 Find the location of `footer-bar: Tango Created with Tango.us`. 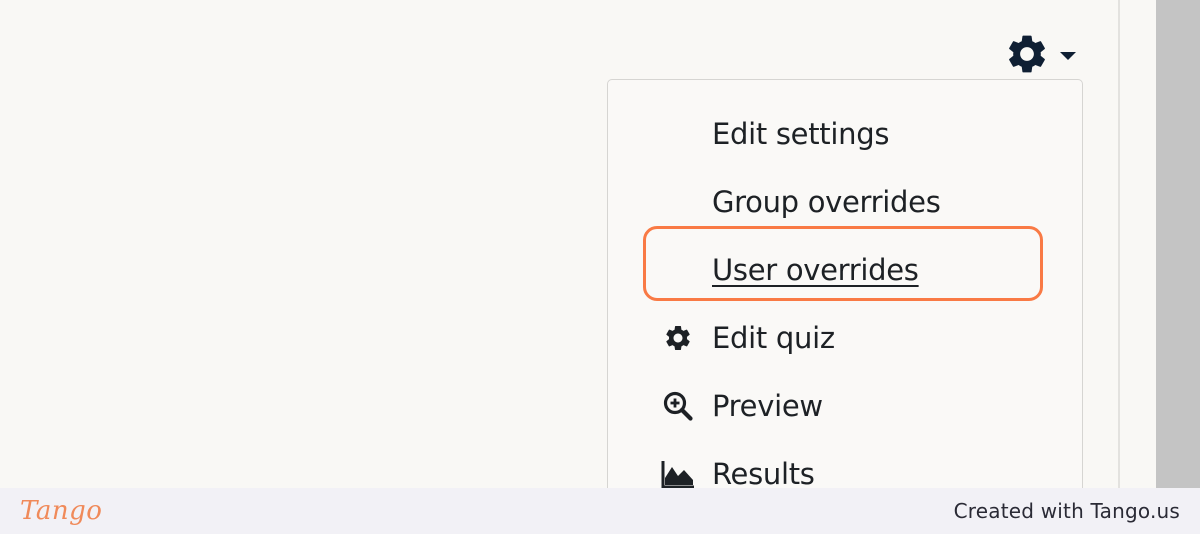

footer-bar: Tango Created with Tango.us is located at coordinates (600, 511).